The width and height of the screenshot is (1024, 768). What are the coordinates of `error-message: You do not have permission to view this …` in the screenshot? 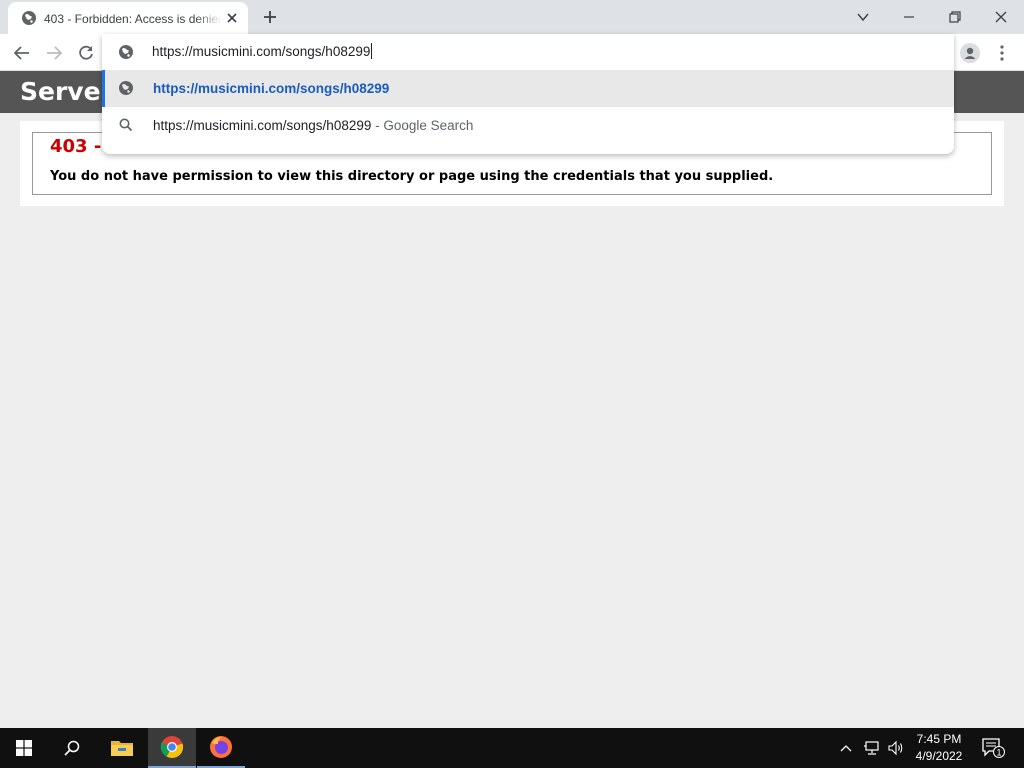 It's located at (412, 176).